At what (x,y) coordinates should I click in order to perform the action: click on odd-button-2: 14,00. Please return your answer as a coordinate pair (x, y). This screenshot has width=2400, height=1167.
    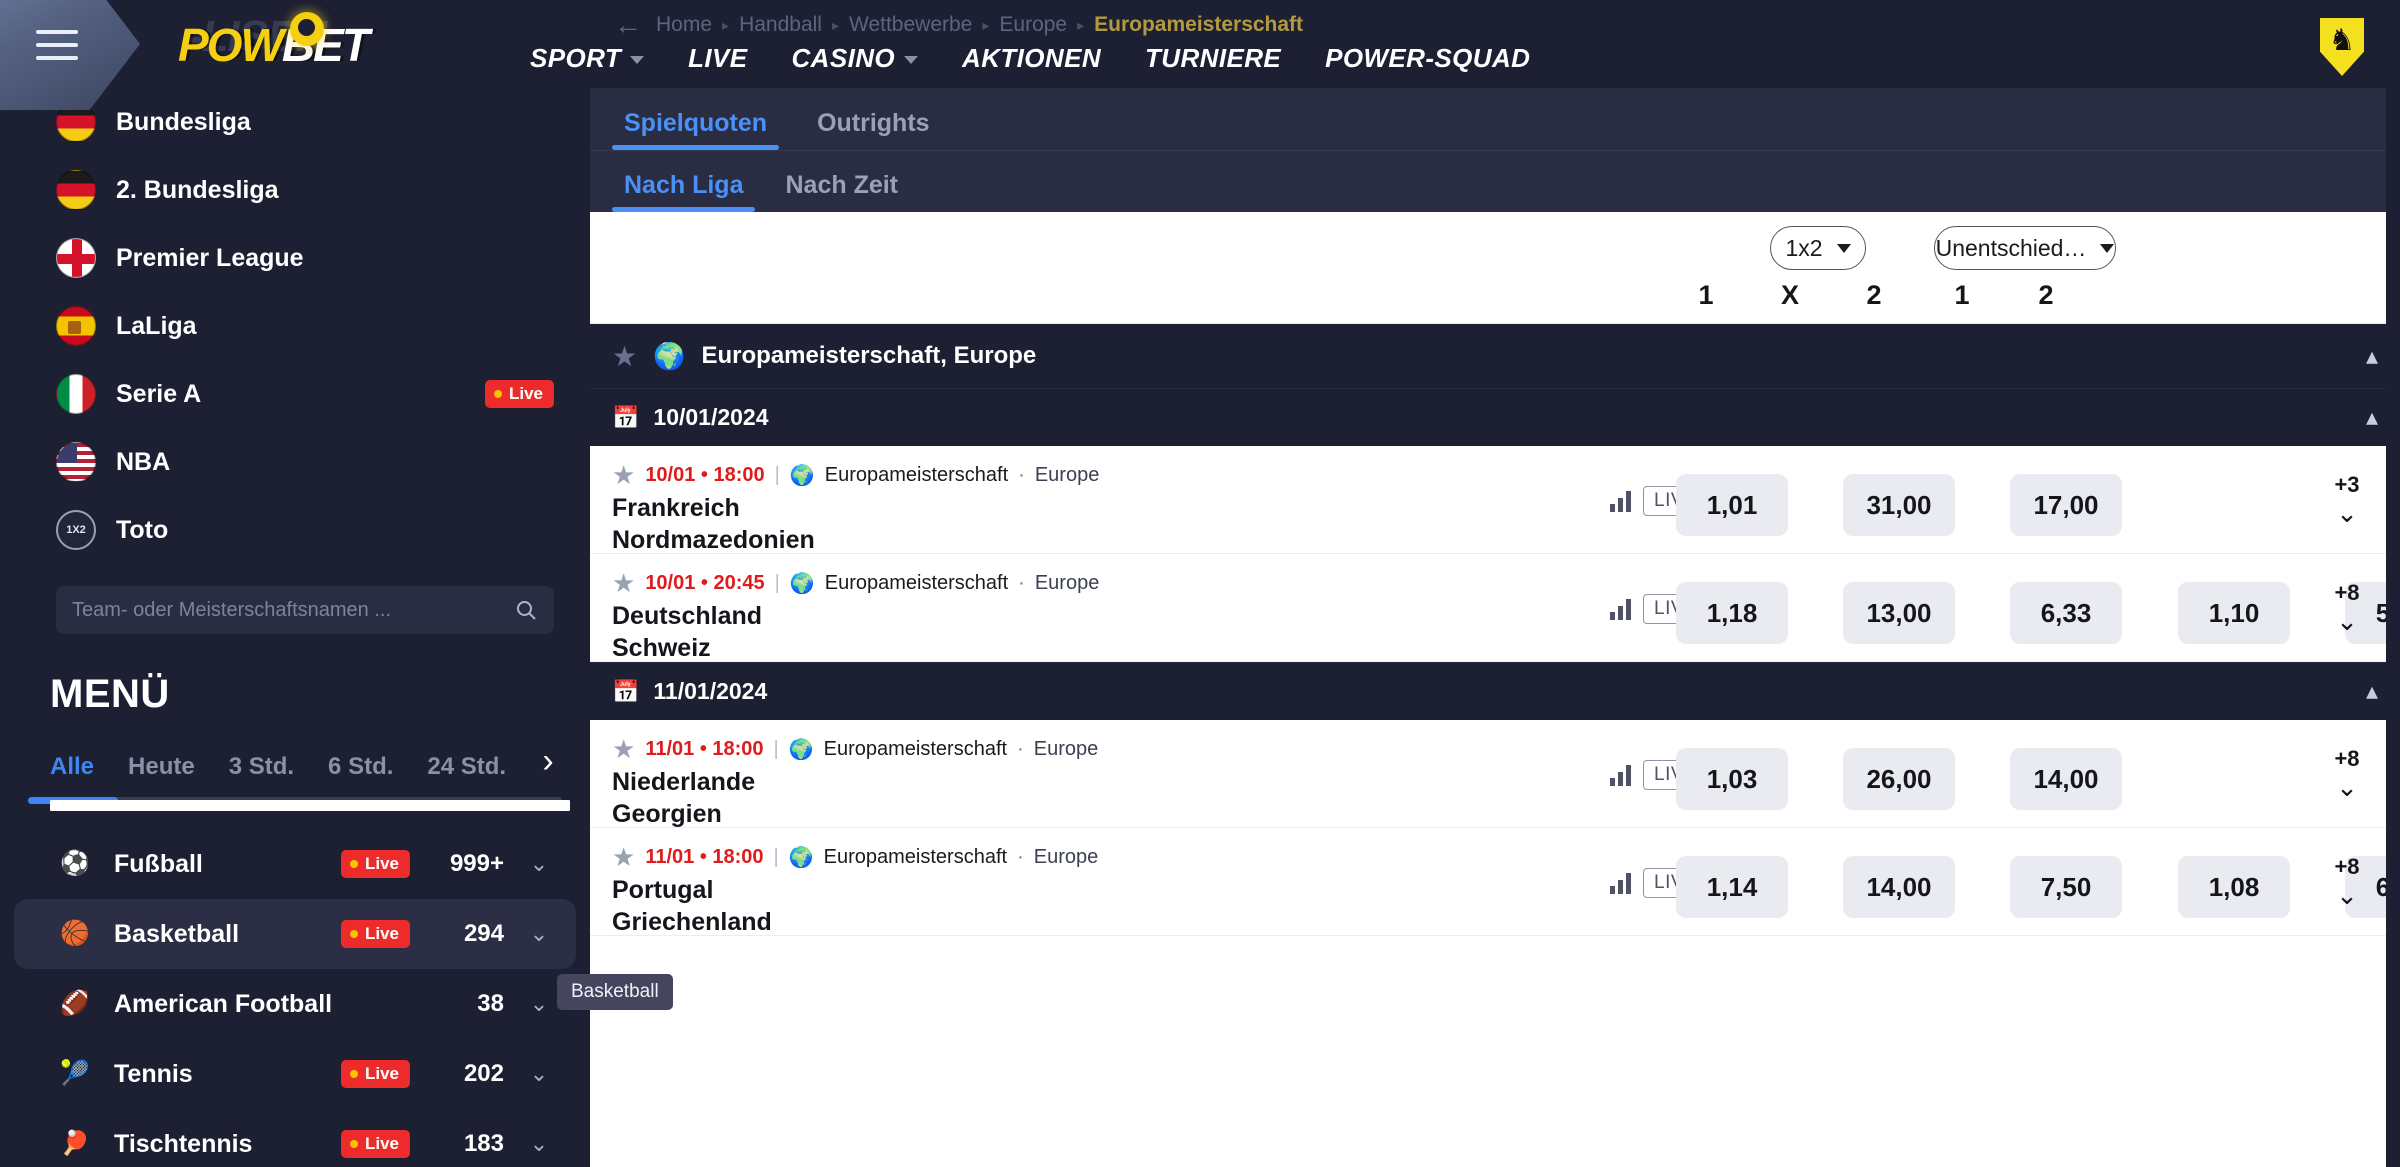
    Looking at the image, I should click on (2066, 779).